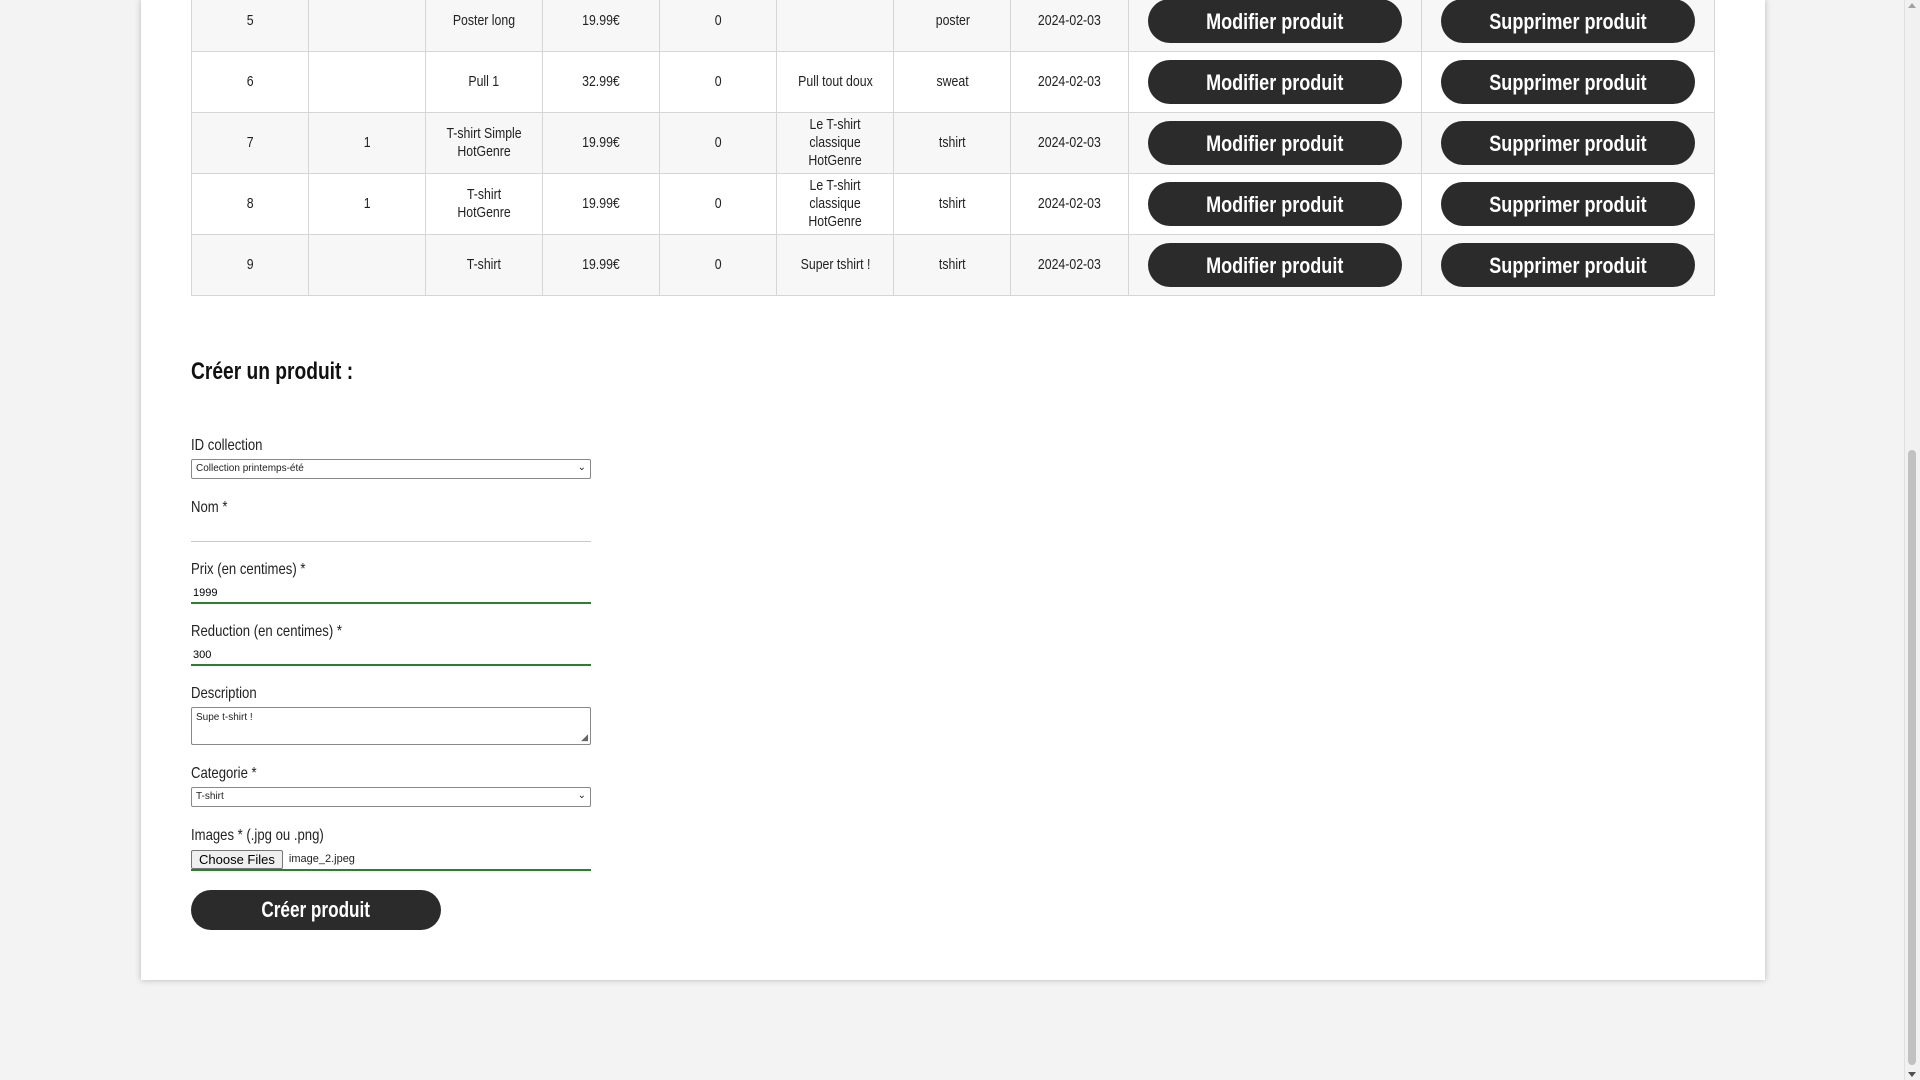 The width and height of the screenshot is (1920, 1080). I want to click on category-select: T-shirt ⌄, so click(391, 797).